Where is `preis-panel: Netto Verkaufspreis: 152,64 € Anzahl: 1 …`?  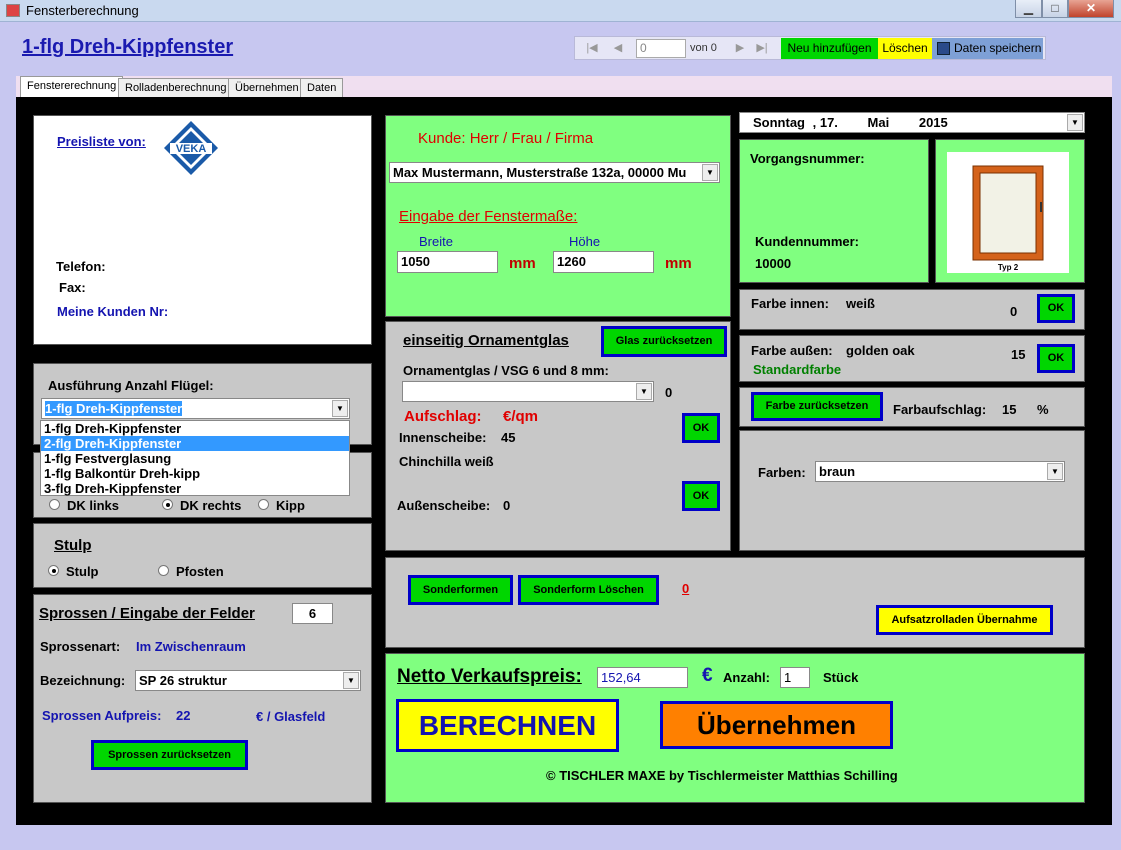
preis-panel: Netto Verkaufspreis: 152,64 € Anzahl: 1 … is located at coordinates (735, 728).